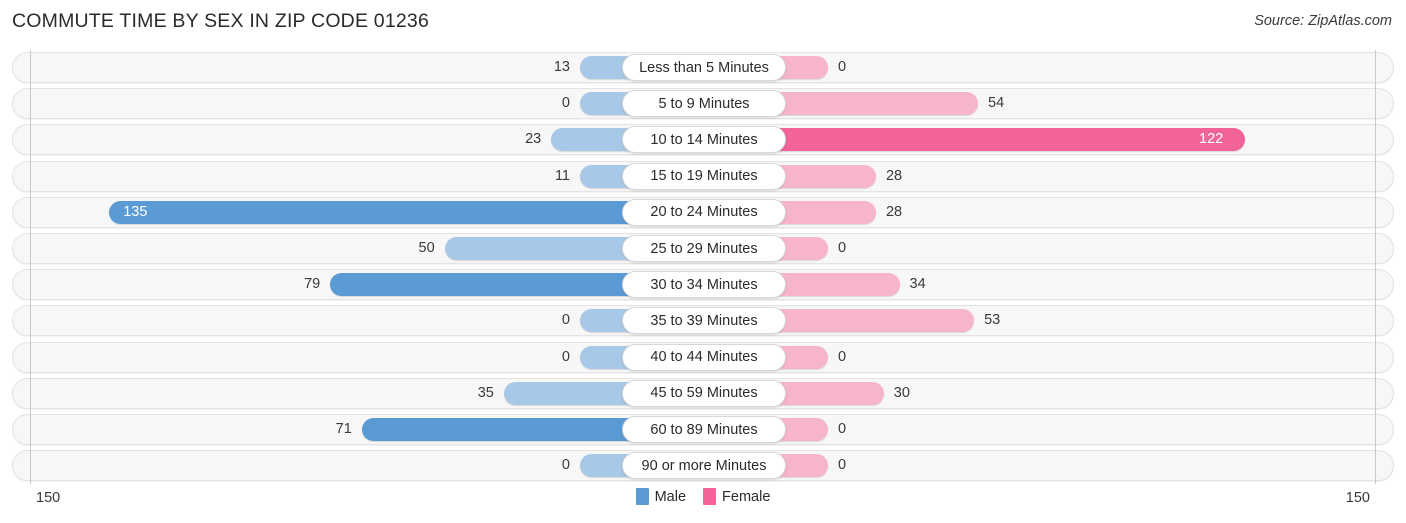 Image resolution: width=1406 pixels, height=523 pixels. I want to click on chart-footer: 150 150 Male Female, so click(703, 503).